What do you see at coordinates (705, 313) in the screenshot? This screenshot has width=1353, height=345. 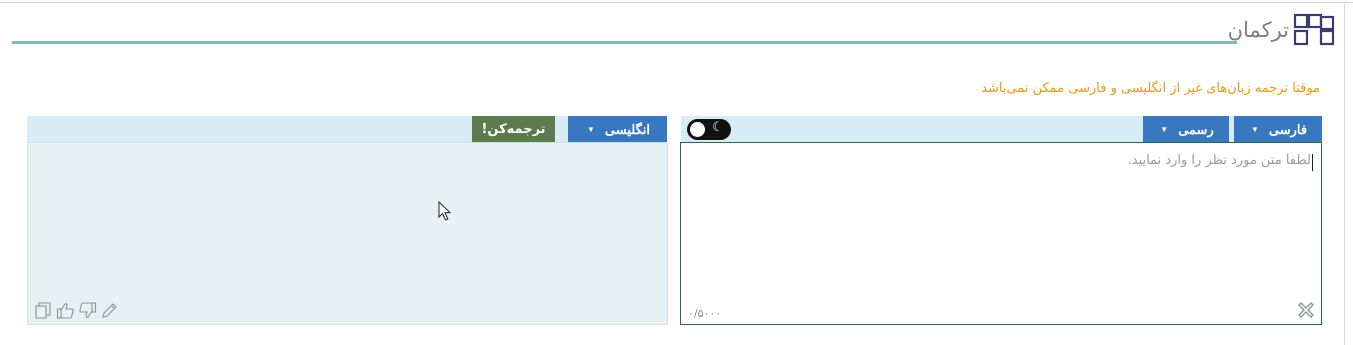 I see `character-counter: ۰/۵۰۰۰` at bounding box center [705, 313].